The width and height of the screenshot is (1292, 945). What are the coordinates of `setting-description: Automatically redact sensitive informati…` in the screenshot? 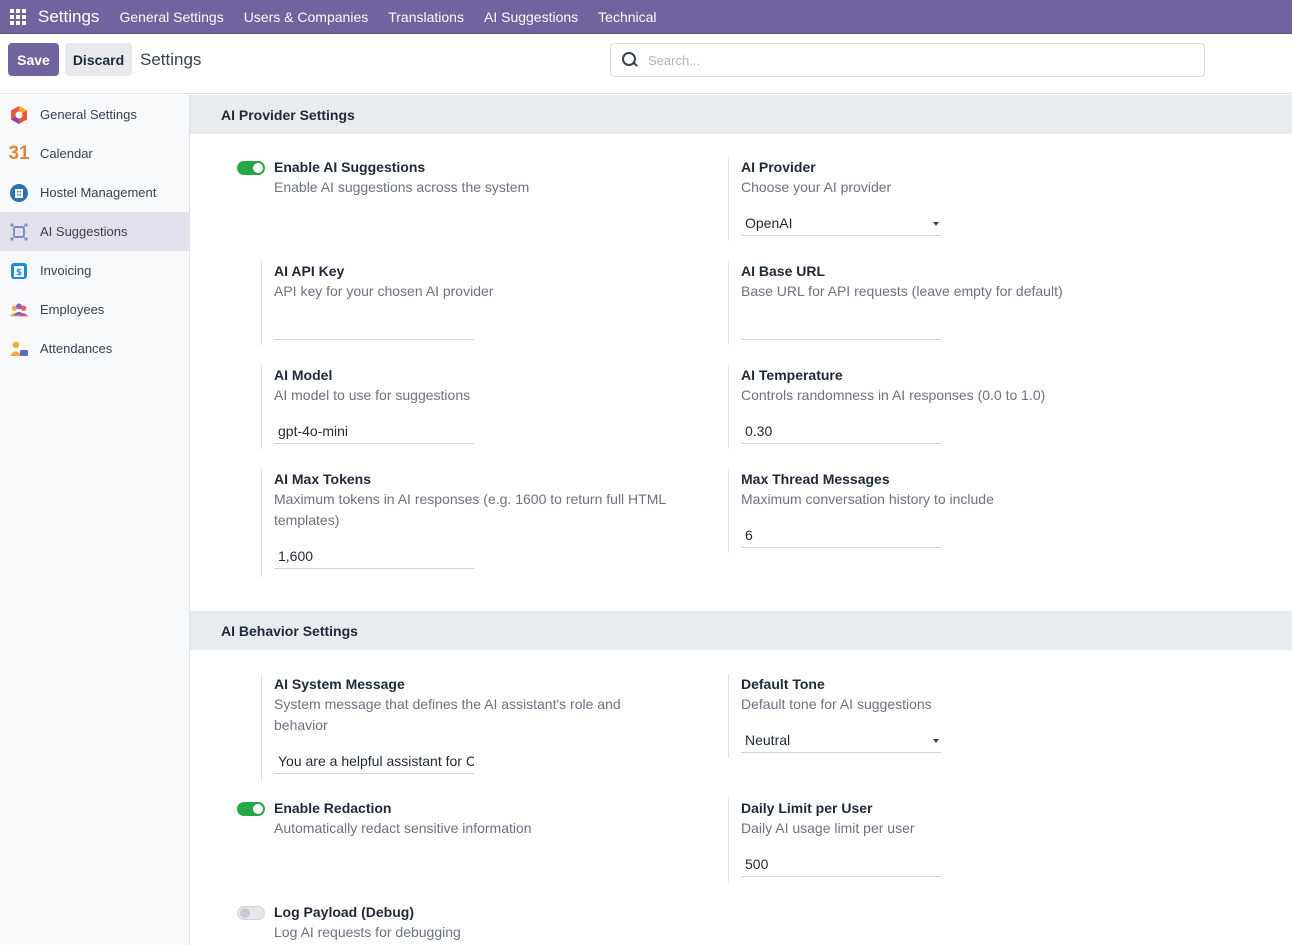 It's located at (403, 828).